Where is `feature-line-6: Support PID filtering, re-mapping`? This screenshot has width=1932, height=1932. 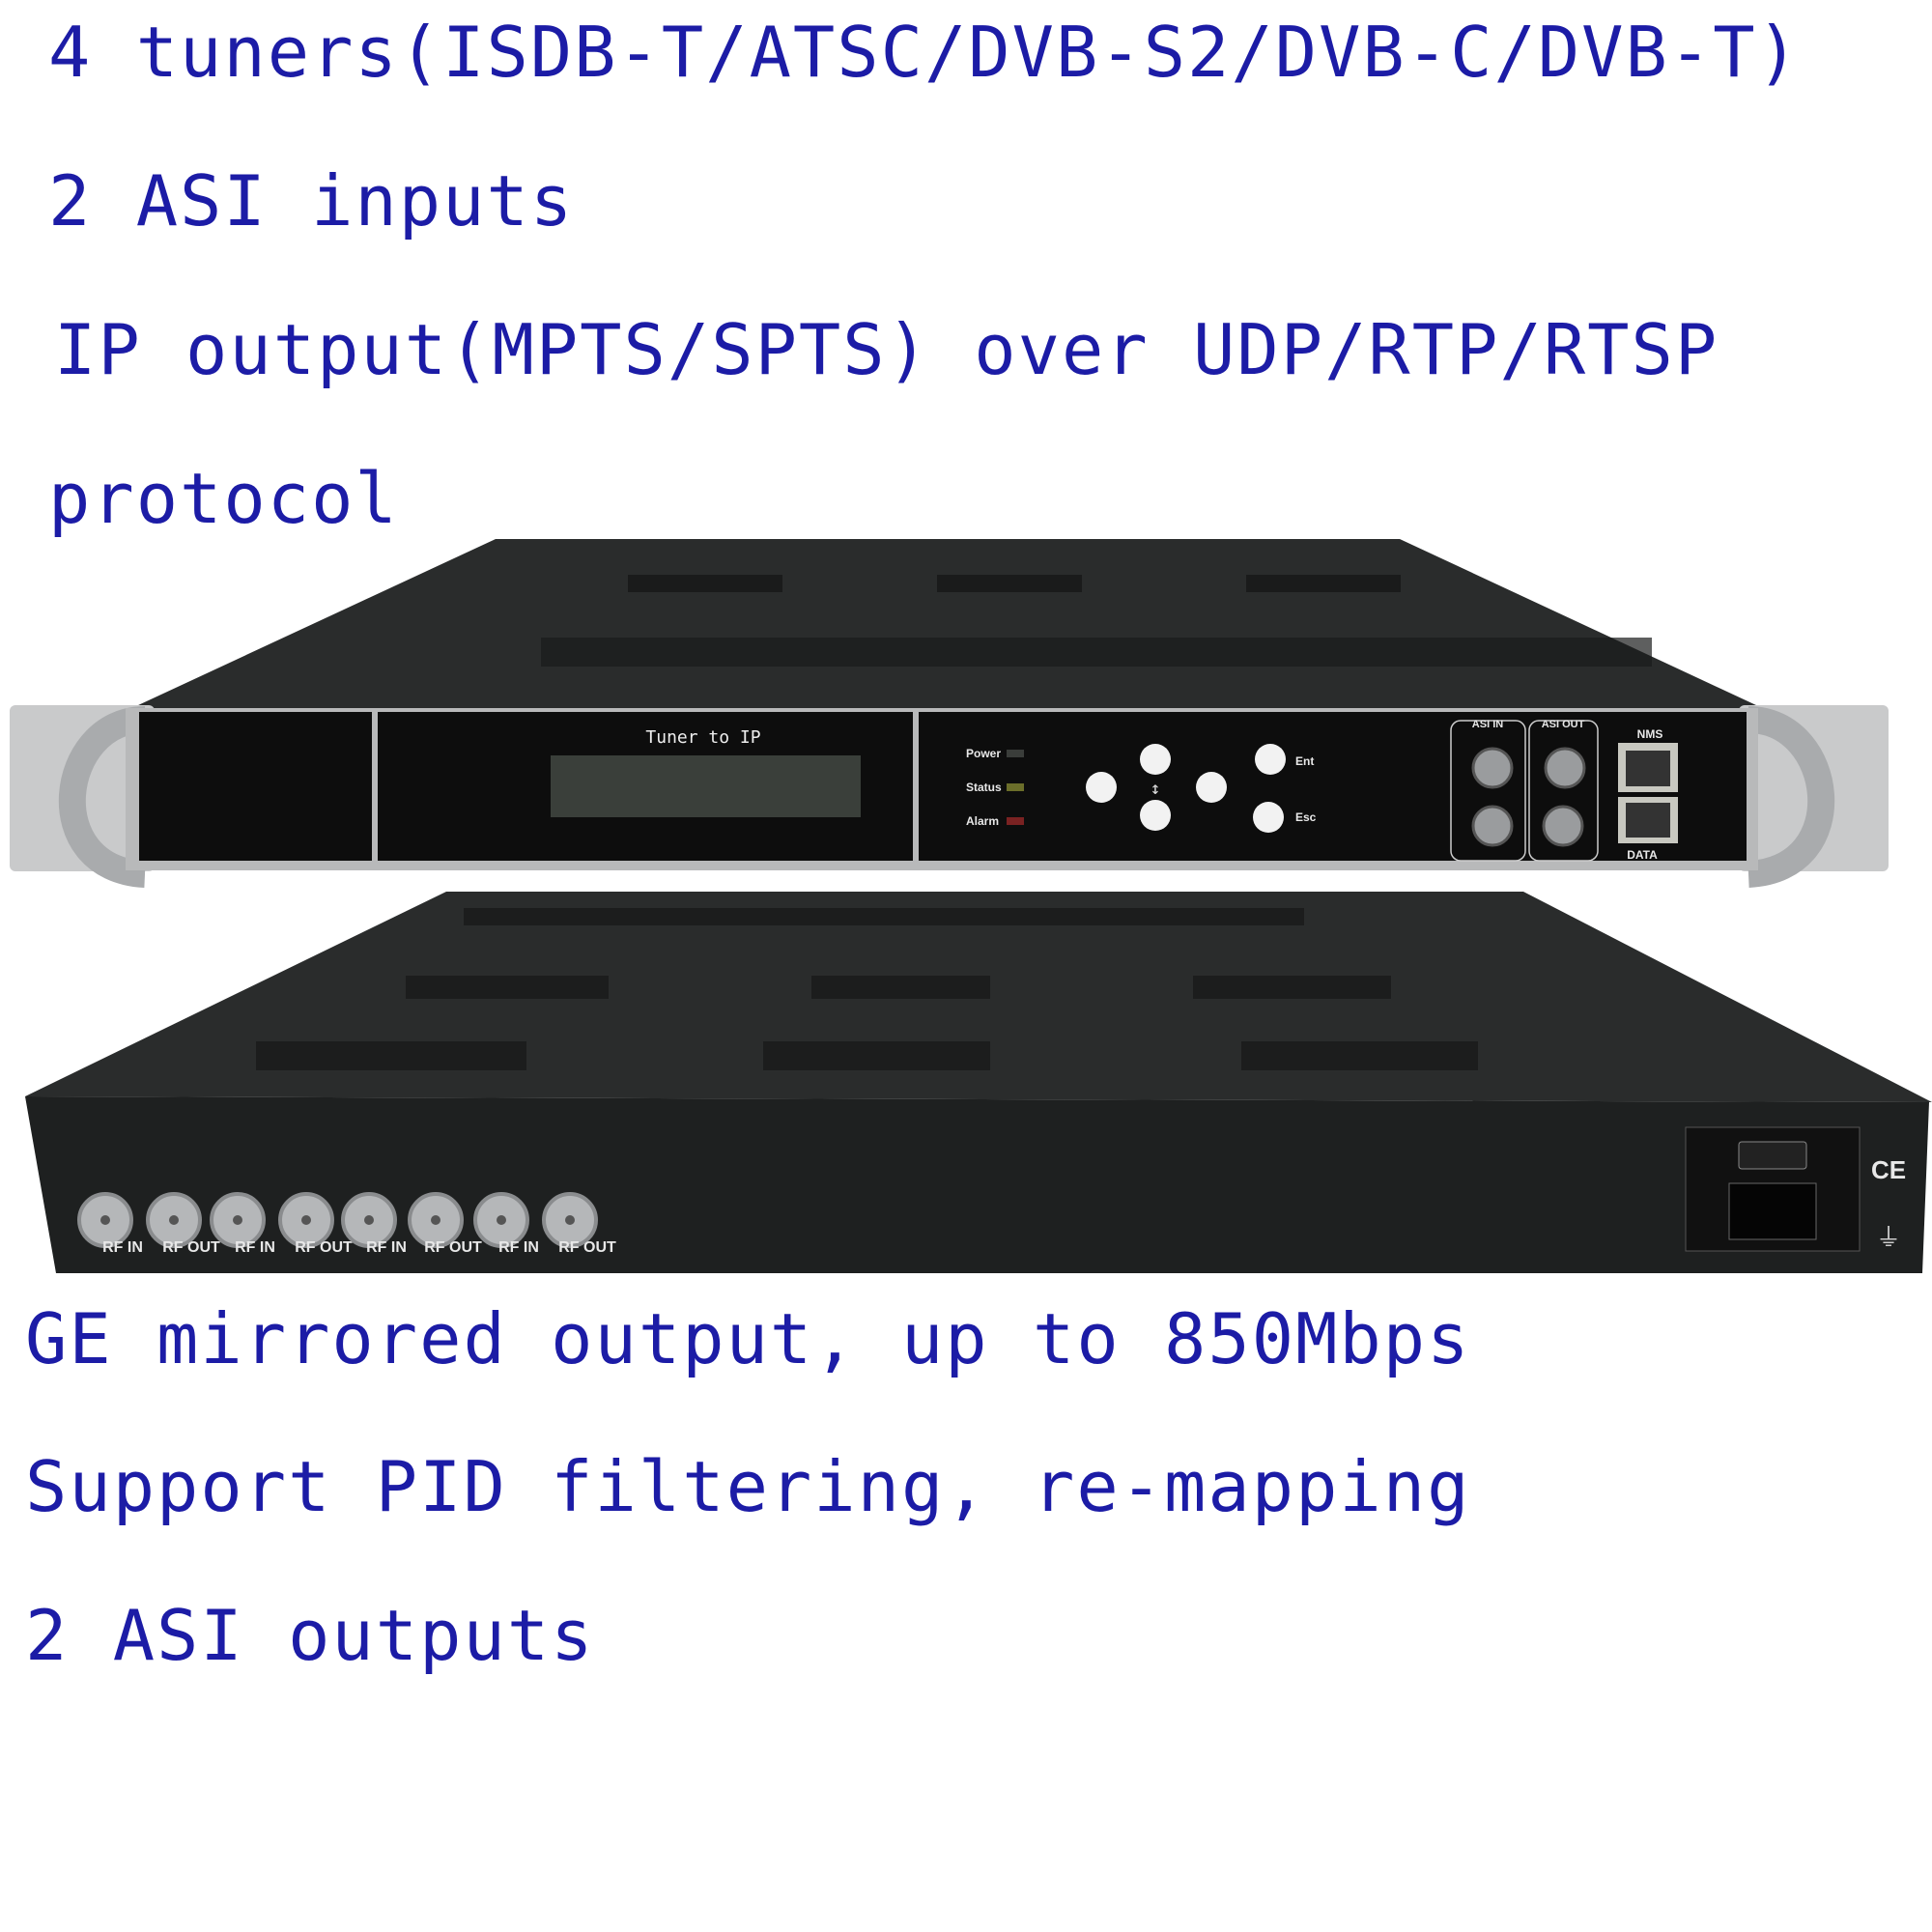 feature-line-6: Support PID filtering, re-mapping is located at coordinates (748, 1486).